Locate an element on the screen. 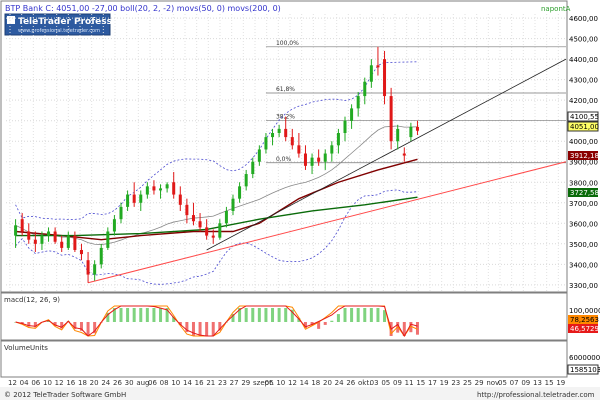 The image size is (600, 400). y-tick-label: 3500,00 is located at coordinates (583, 245).